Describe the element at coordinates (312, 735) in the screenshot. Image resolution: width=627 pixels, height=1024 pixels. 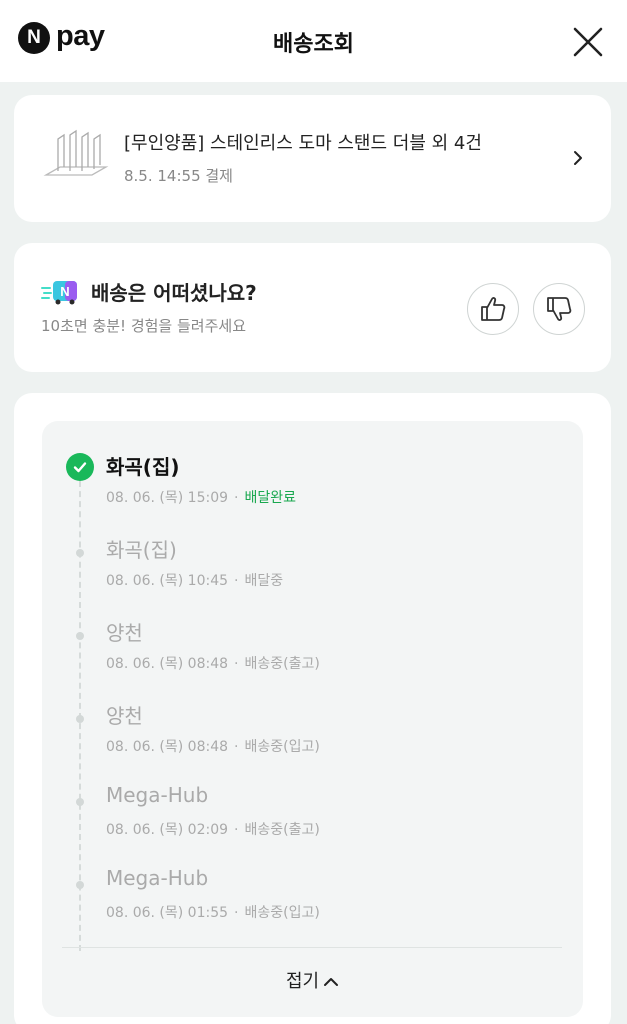
I see `timeline-item: 양천 08. 06. (목) 08:48 · 배송중(입고)` at that location.